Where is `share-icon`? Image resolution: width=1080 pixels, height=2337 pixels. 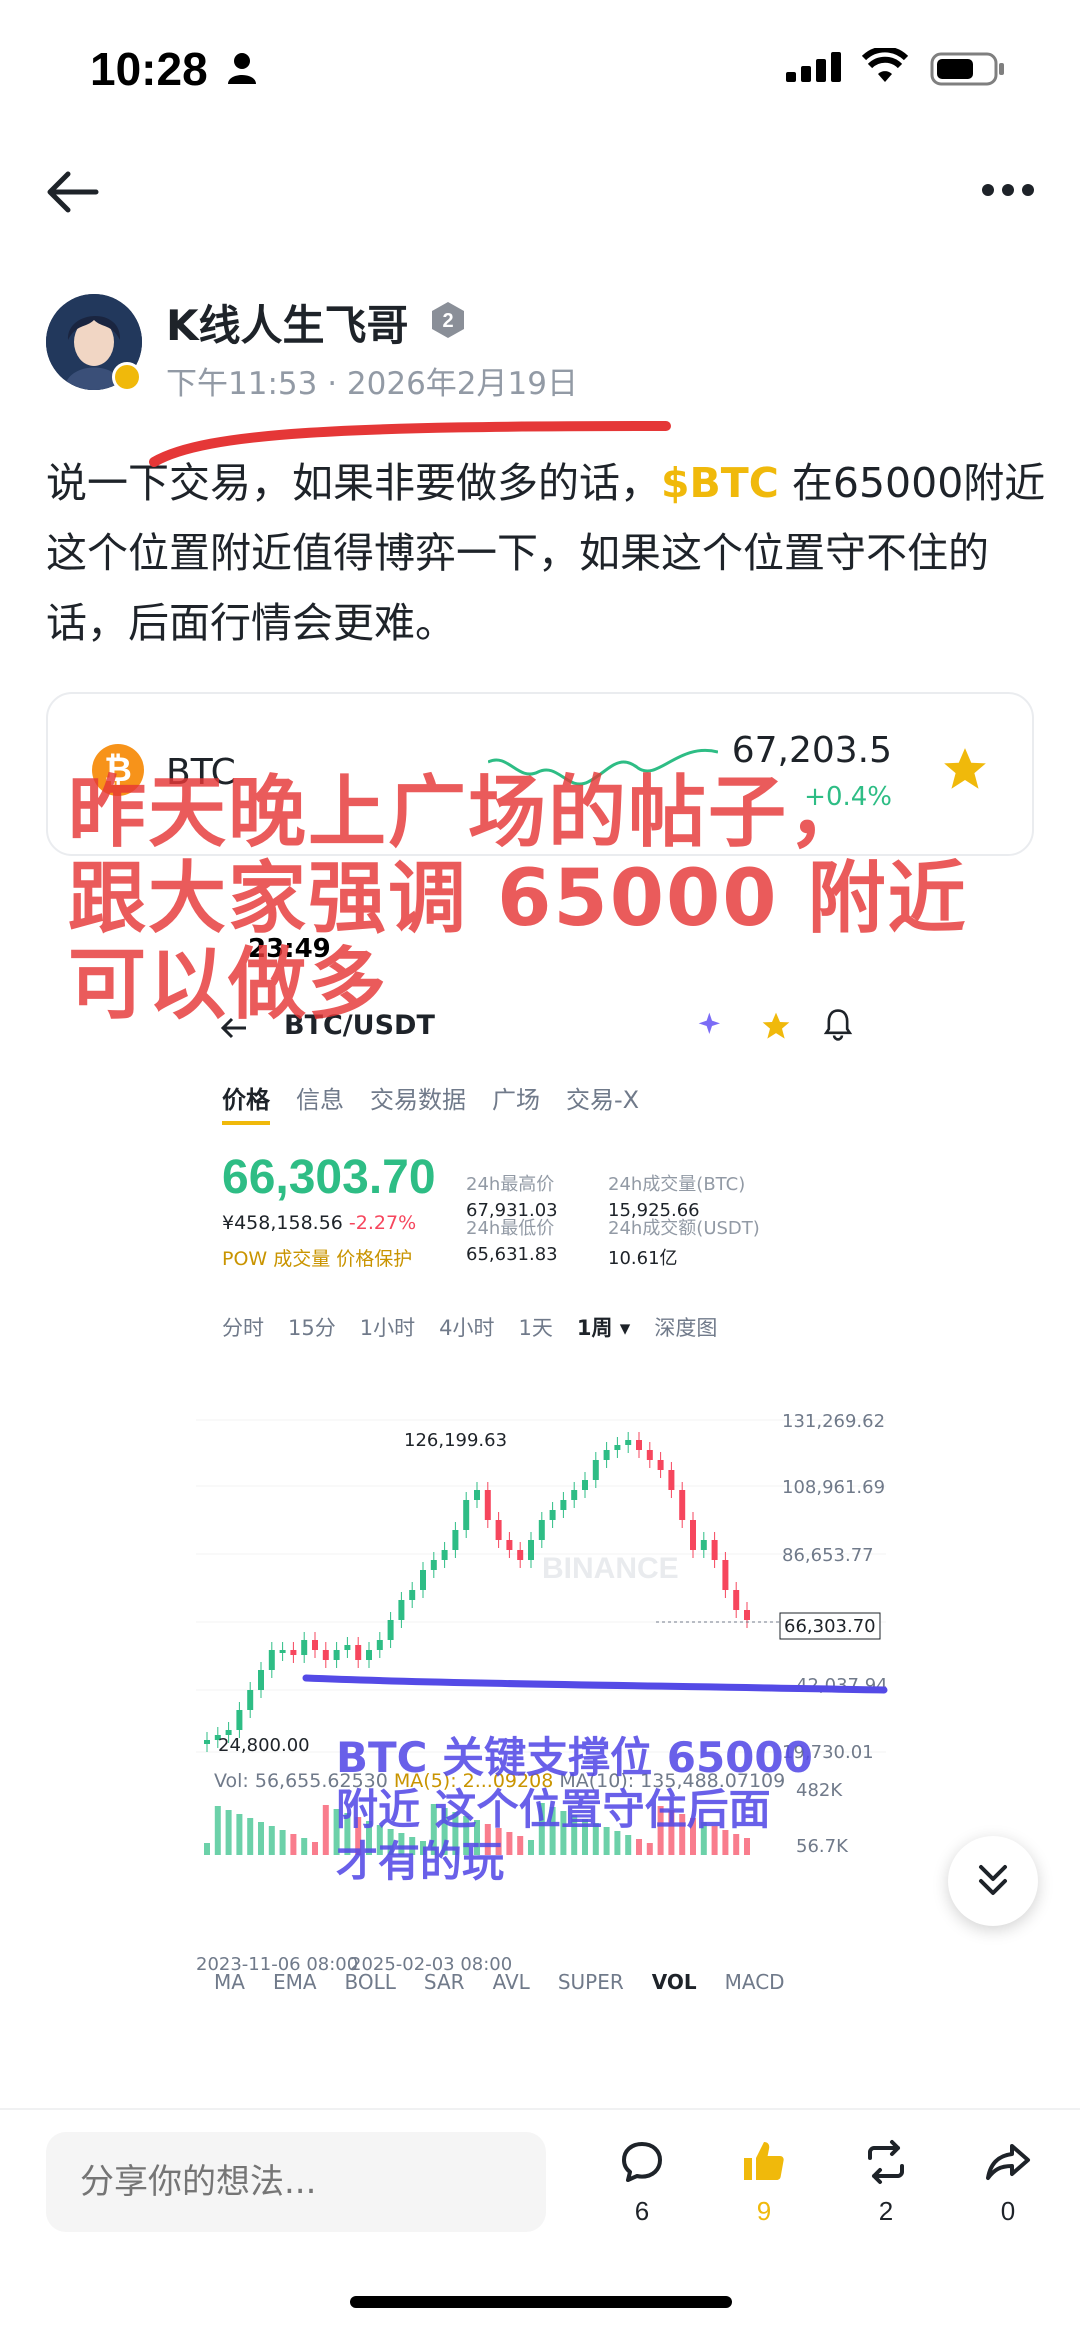 share-icon is located at coordinates (1008, 2162).